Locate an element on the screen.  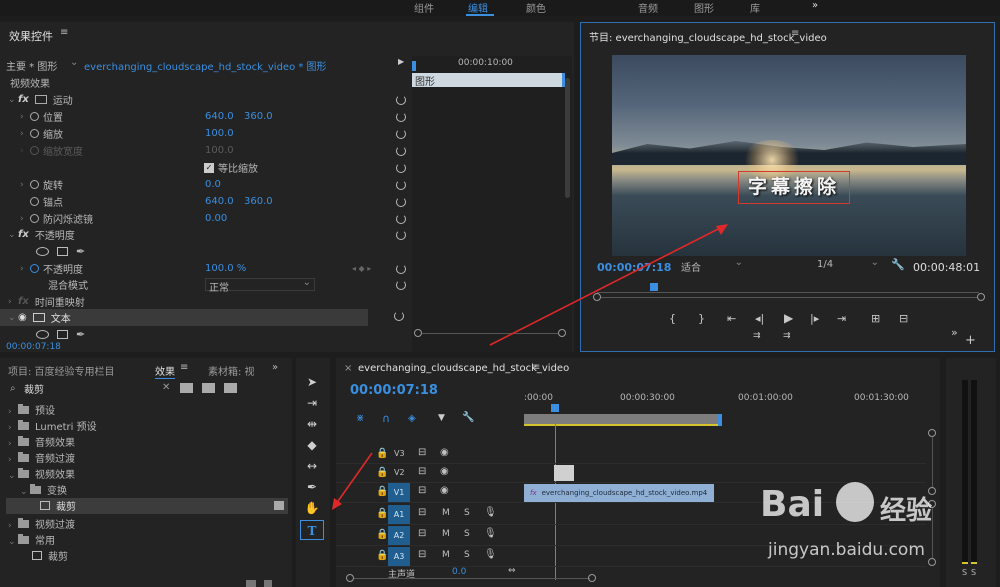
arrow-head-icon is located at coordinates (337, 504).